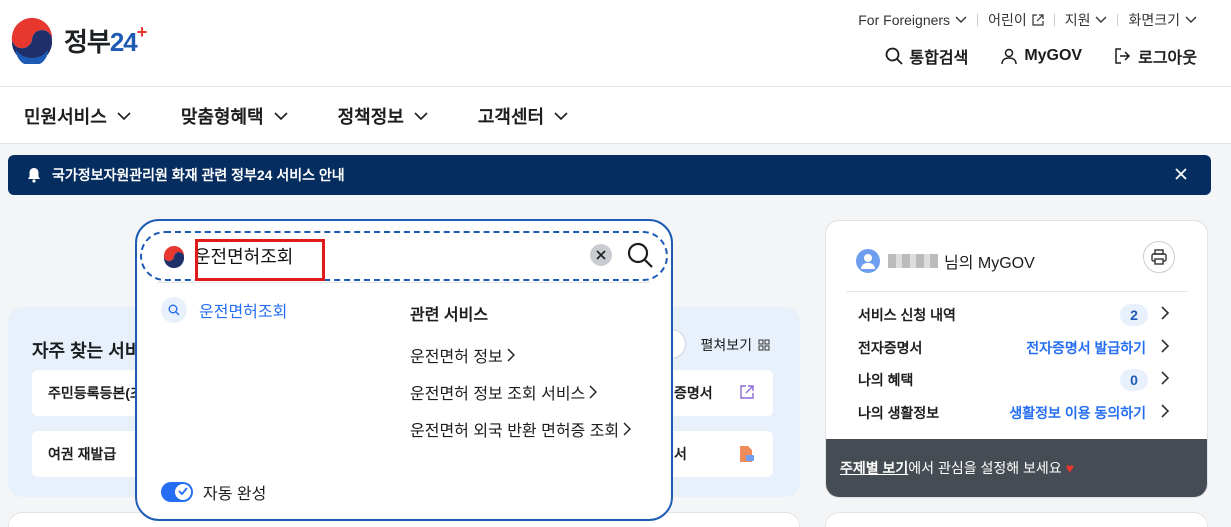 The height and width of the screenshot is (527, 1231). Describe the element at coordinates (462, 355) in the screenshot. I see `related-service-link: 운전면허 정보` at that location.